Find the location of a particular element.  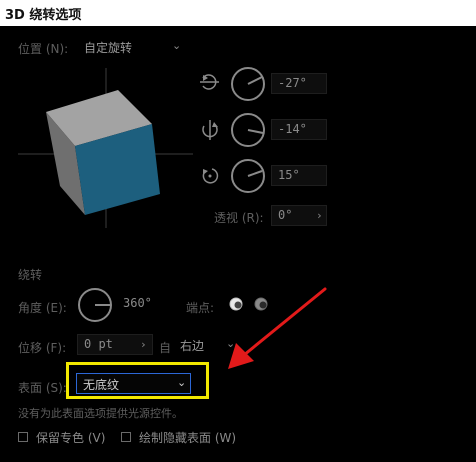

rotate-y-value: -14° is located at coordinates (292, 129).